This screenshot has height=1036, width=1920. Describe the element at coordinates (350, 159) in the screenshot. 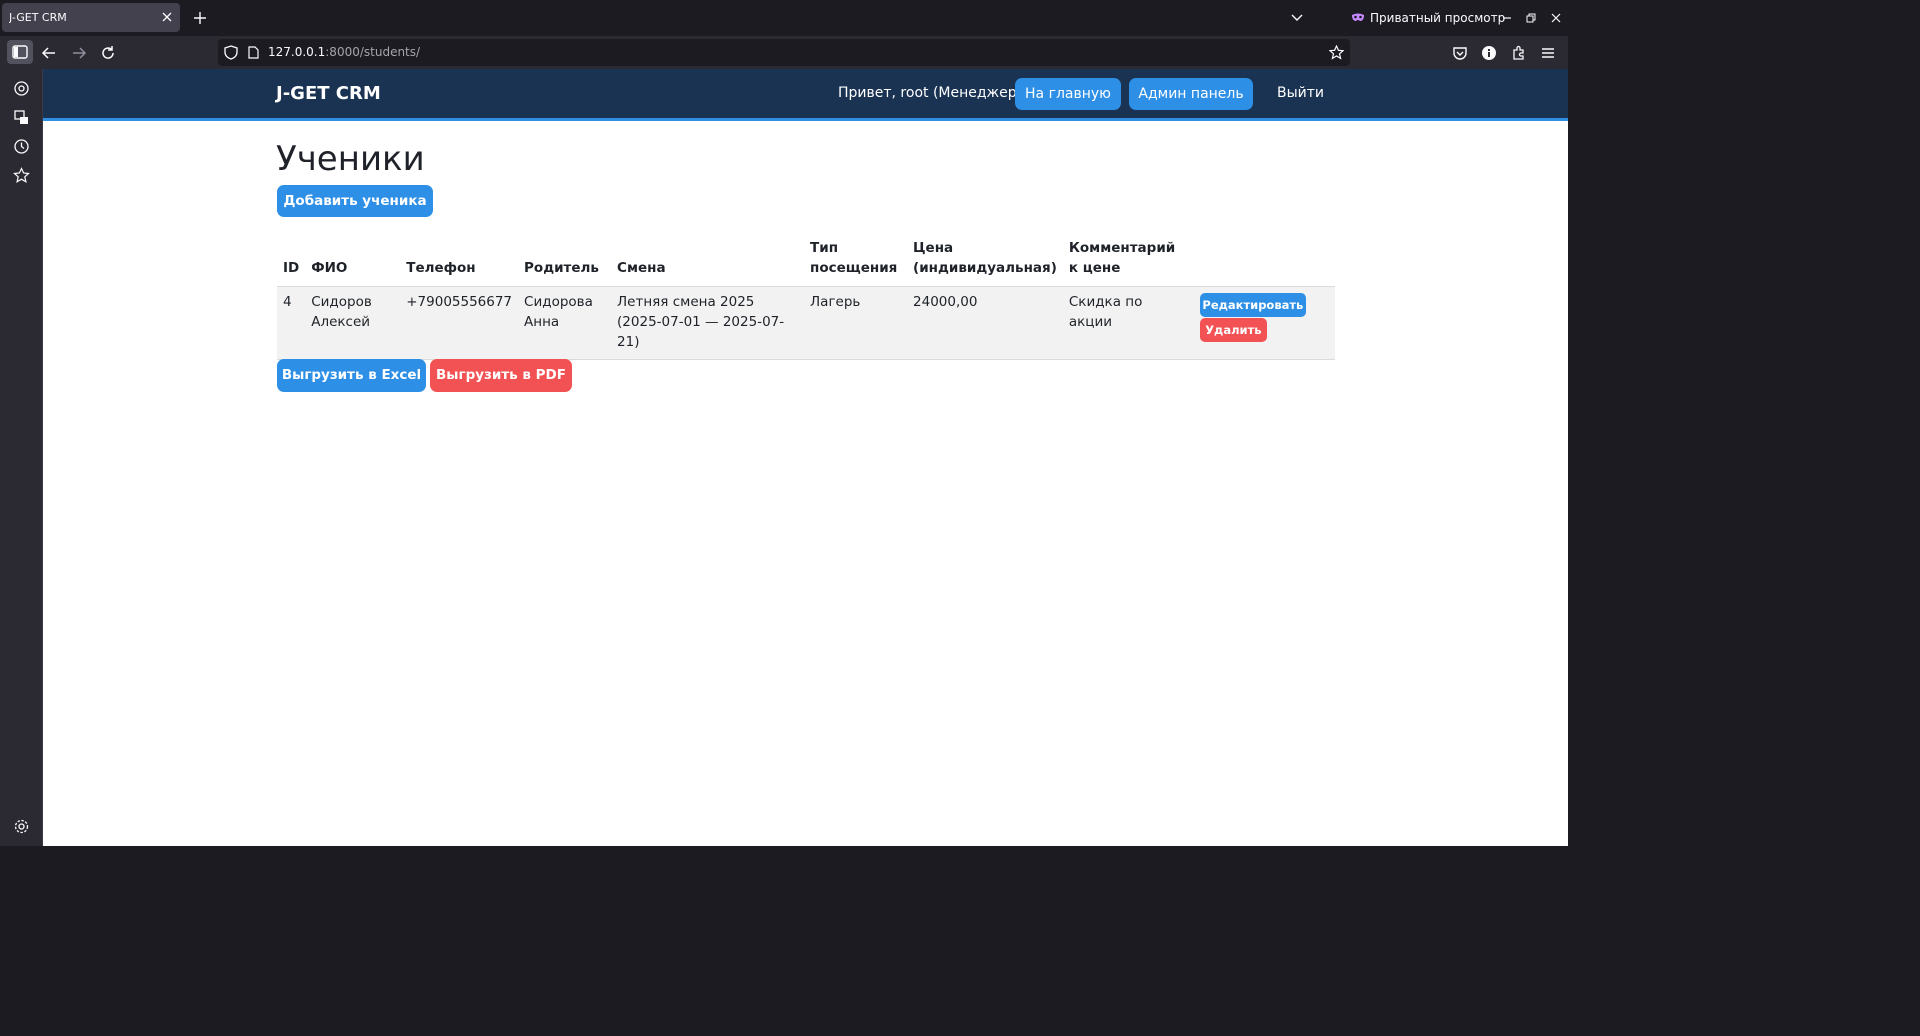

I see `page-title: Ученики` at that location.